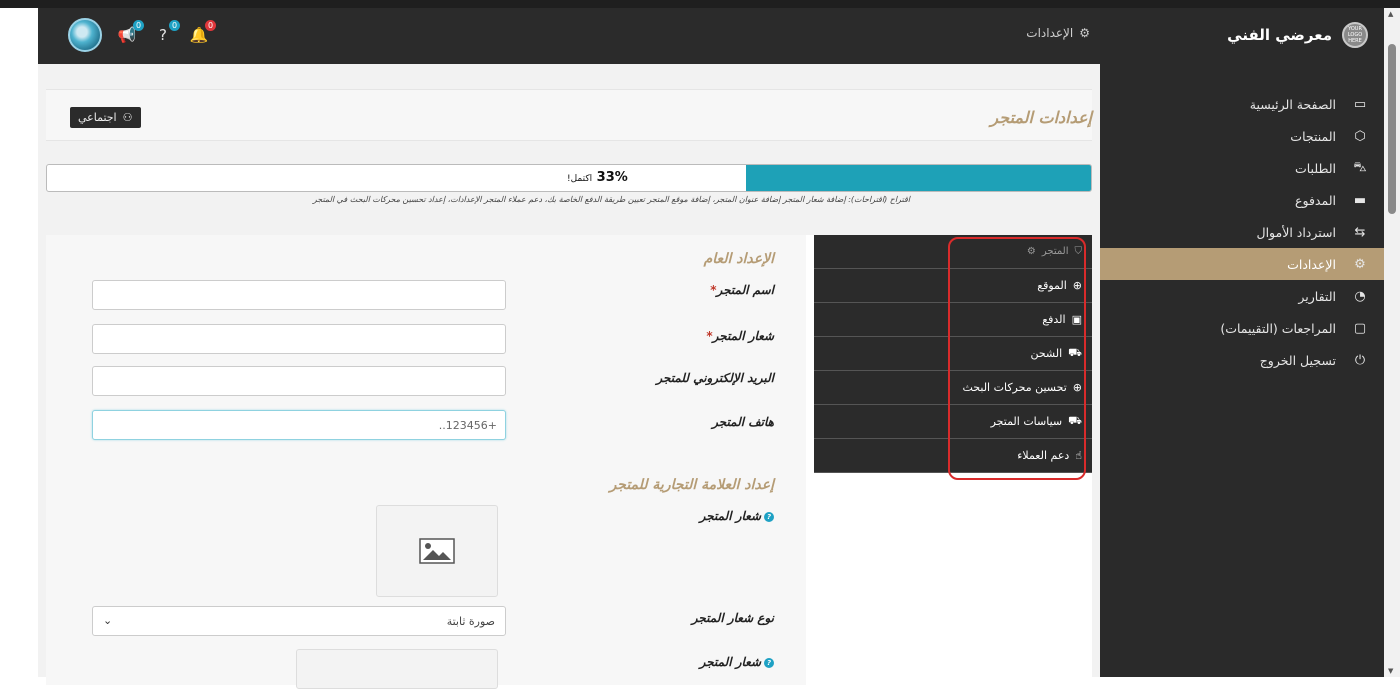  What do you see at coordinates (1242, 264) in the screenshot?
I see `sidebar-item-settings: ⚙ الإعدادات` at bounding box center [1242, 264].